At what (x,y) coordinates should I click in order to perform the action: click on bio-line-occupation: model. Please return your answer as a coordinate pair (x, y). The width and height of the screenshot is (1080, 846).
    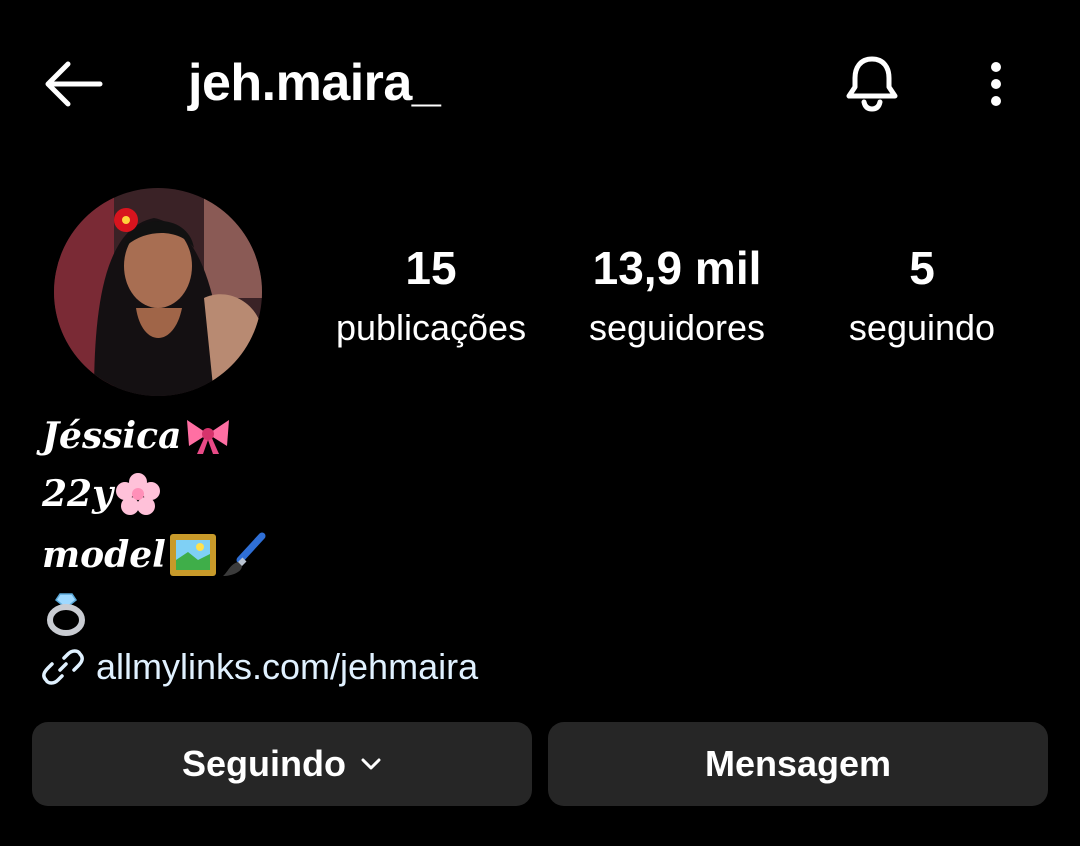
    Looking at the image, I should click on (154, 555).